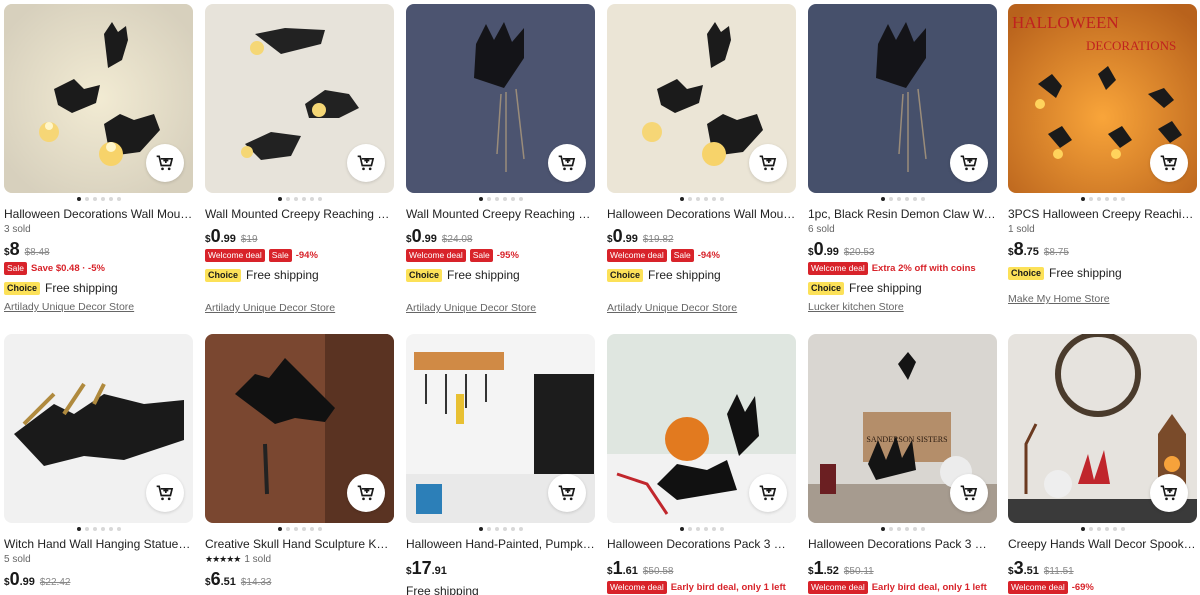  What do you see at coordinates (507, 255) in the screenshot?
I see `discount-text: -95%` at bounding box center [507, 255].